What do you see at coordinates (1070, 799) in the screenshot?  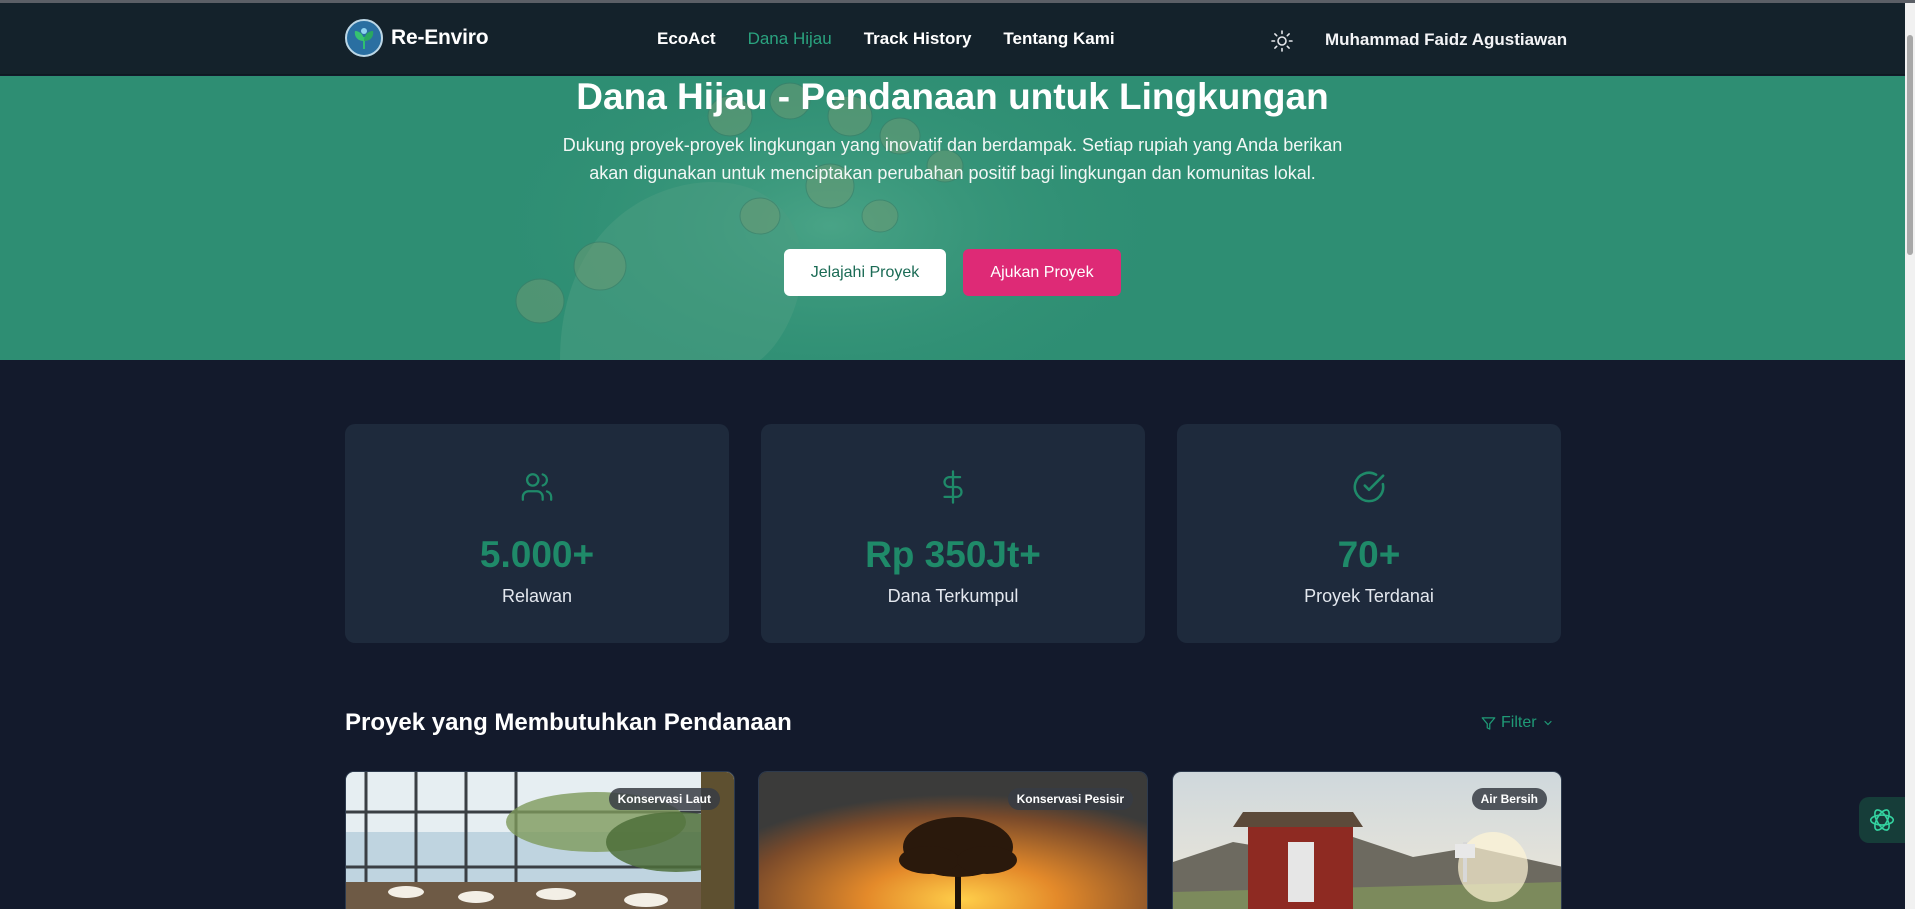 I see `category-badge: Konservasi Pesisir` at bounding box center [1070, 799].